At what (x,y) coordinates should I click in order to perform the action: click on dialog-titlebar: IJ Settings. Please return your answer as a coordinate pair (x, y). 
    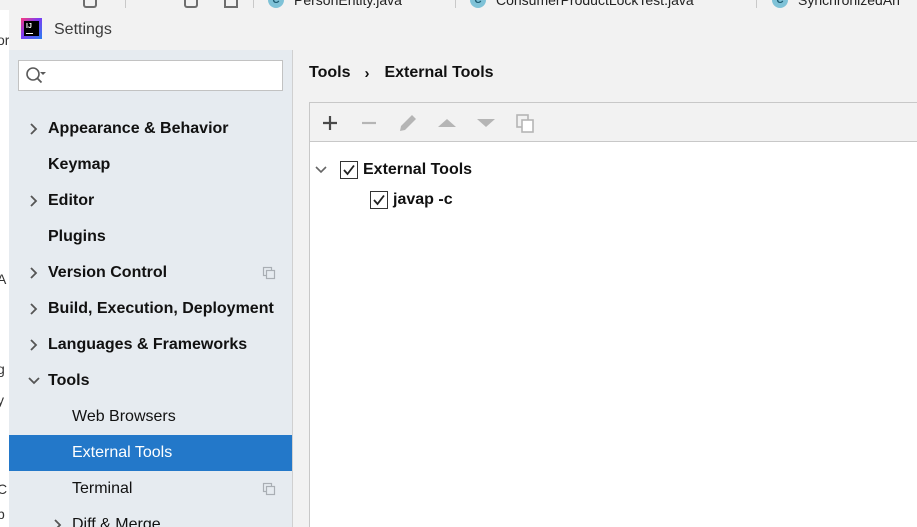
    Looking at the image, I should click on (463, 30).